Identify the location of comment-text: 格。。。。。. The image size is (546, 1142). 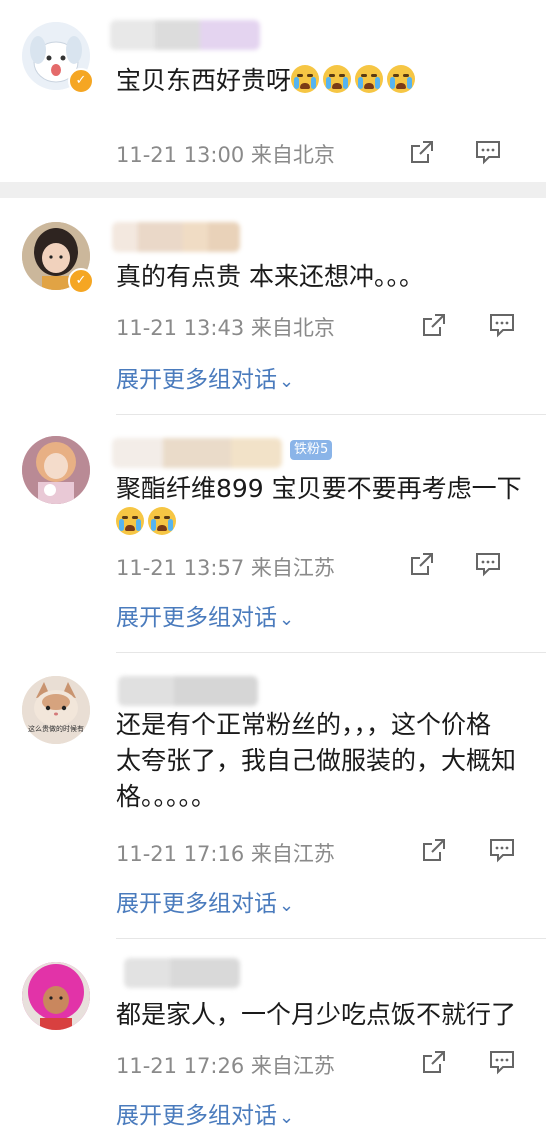
(331, 797).